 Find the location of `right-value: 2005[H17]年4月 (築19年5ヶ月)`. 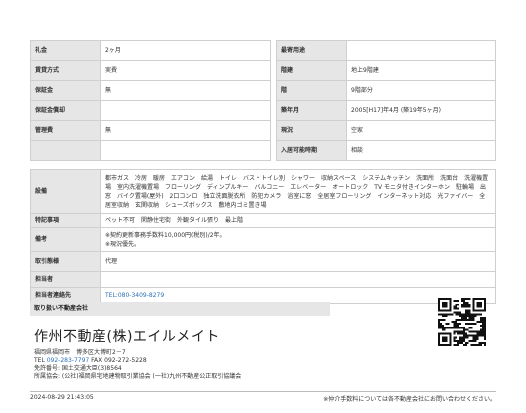

right-value: 2005[H17]年4月 (築19年5ヶ月) is located at coordinates (421, 110).